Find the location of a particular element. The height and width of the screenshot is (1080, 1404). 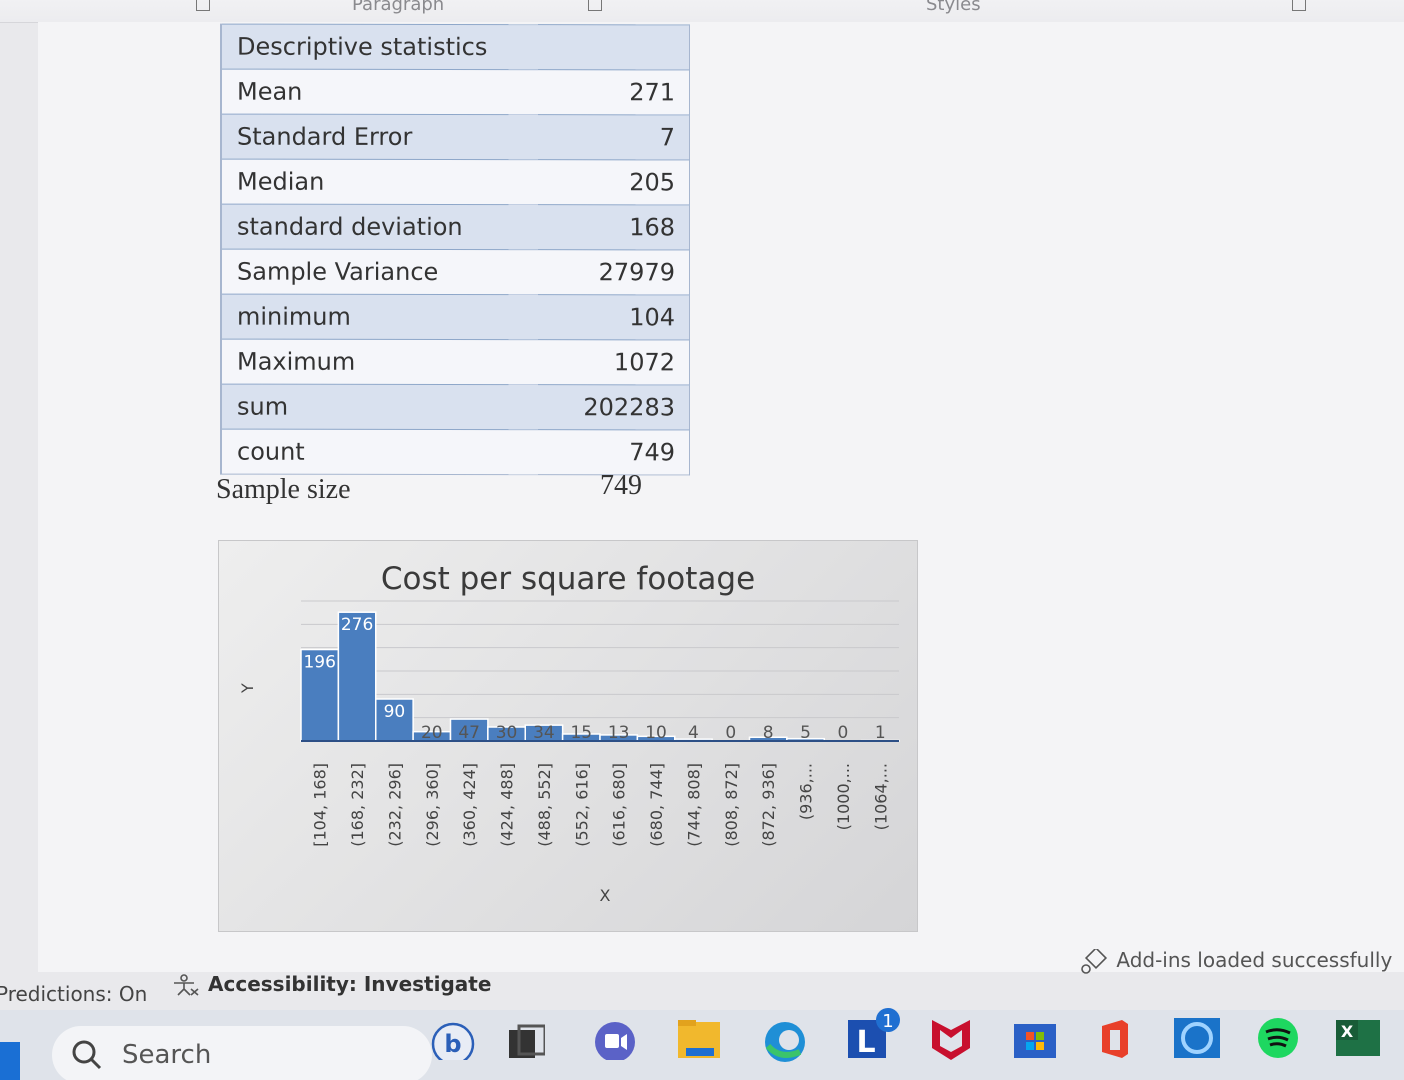

addins-icon is located at coordinates (1094, 960).